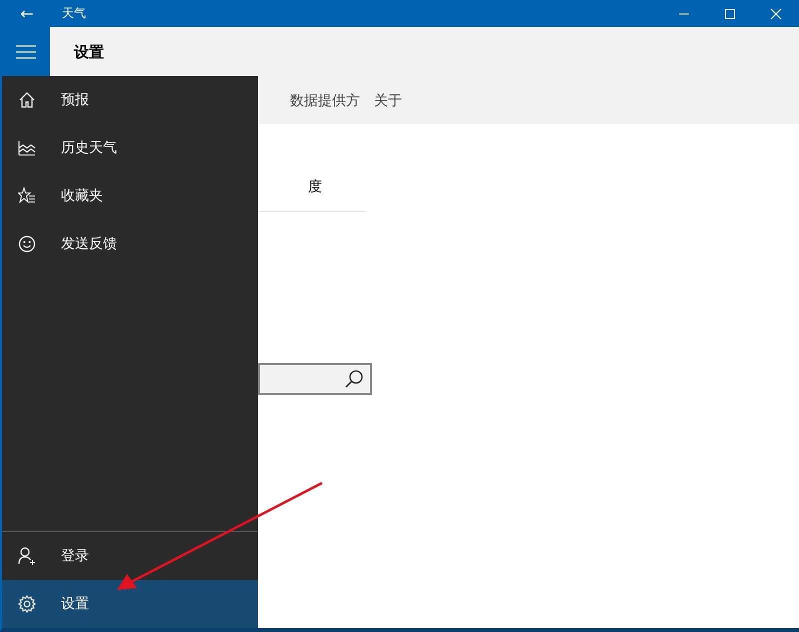 The width and height of the screenshot is (799, 632). Describe the element at coordinates (27, 556) in the screenshot. I see `add-user-icon` at that location.